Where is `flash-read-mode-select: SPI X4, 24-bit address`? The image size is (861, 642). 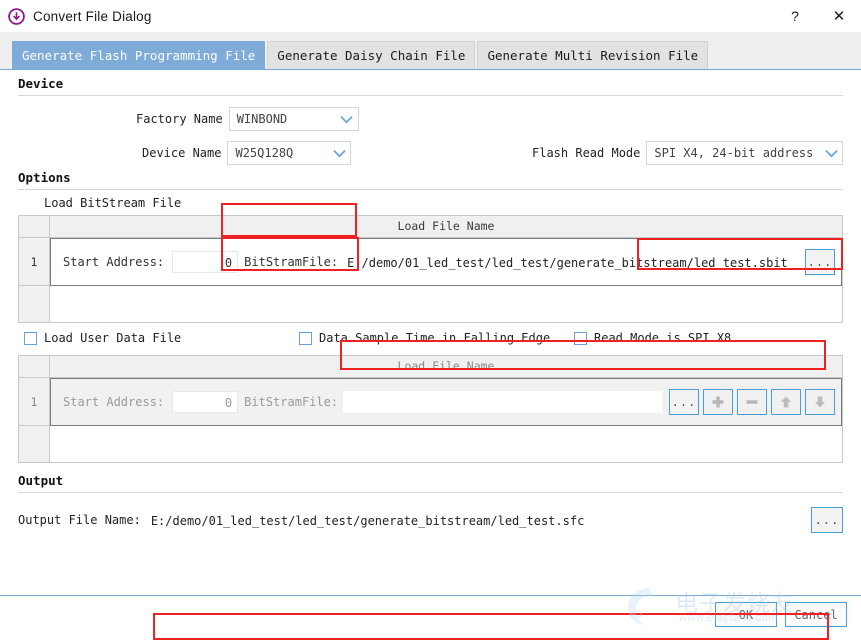 flash-read-mode-select: SPI X4, 24-bit address is located at coordinates (745, 153).